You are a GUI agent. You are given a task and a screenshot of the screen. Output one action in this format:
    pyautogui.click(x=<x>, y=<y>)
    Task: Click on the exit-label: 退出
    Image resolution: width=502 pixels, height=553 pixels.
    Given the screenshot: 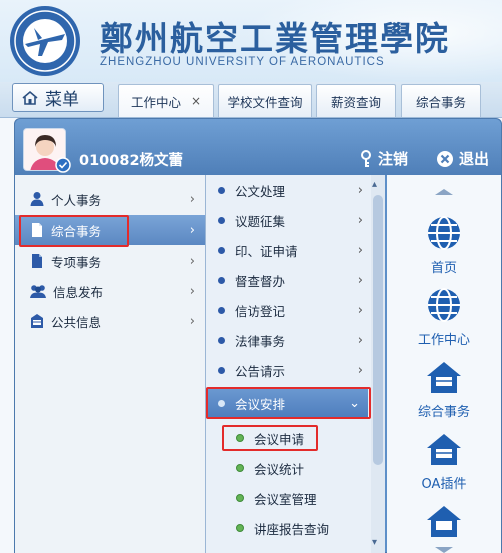 What is the action you would take?
    pyautogui.click(x=474, y=159)
    